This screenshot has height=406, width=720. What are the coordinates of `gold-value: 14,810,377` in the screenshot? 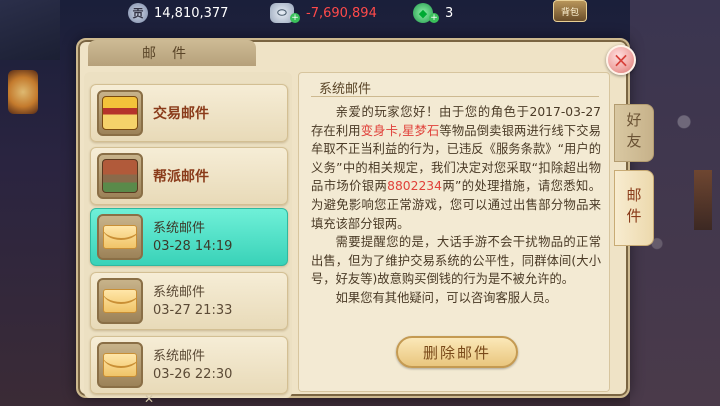 It's located at (191, 13).